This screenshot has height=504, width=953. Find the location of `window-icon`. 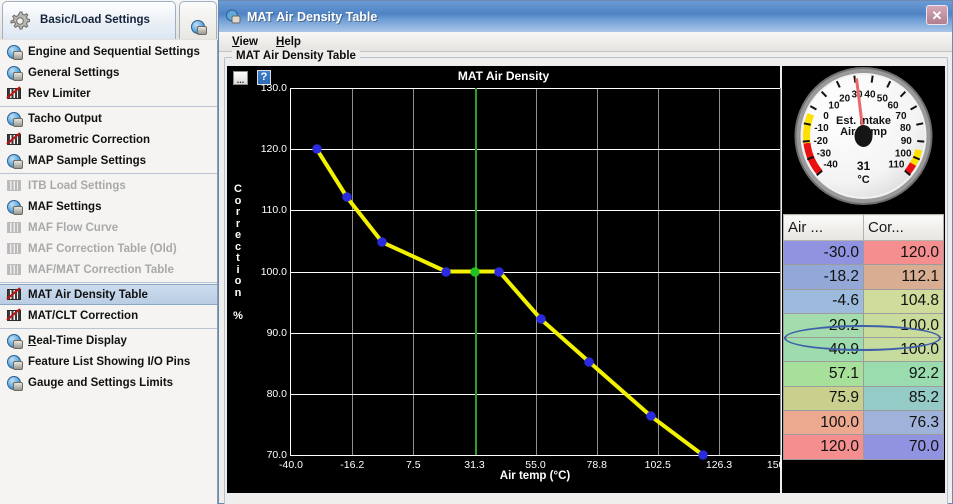

window-icon is located at coordinates (233, 17).